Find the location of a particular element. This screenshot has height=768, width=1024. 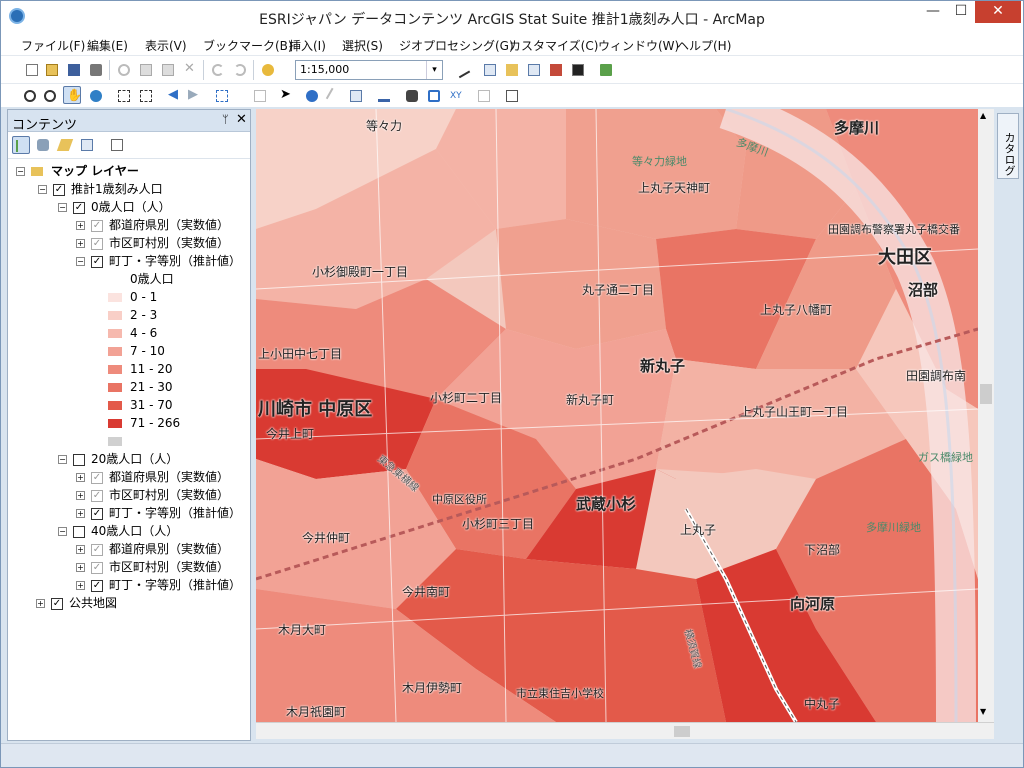

age20-city-node: + ✓ 市区町村別（実数値） is located at coordinates (152, 495).